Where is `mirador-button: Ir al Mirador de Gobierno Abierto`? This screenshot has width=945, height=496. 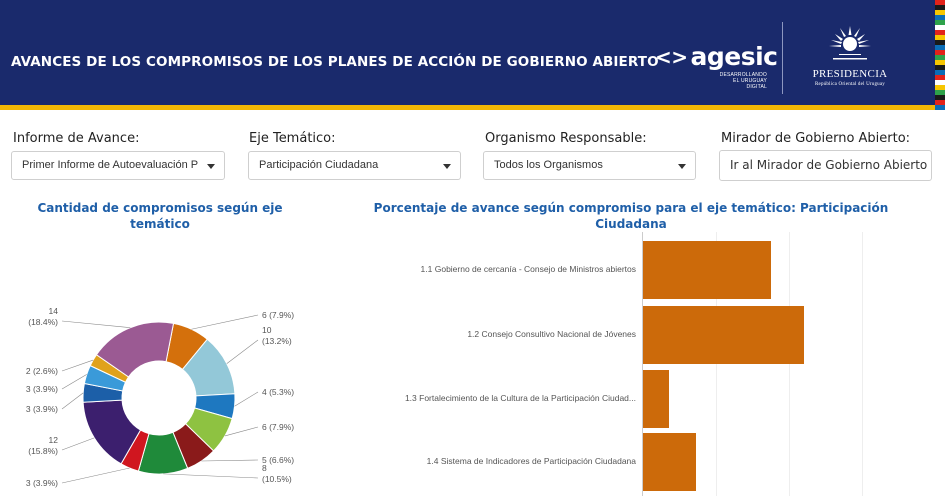 mirador-button: Ir al Mirador de Gobierno Abierto is located at coordinates (825, 165).